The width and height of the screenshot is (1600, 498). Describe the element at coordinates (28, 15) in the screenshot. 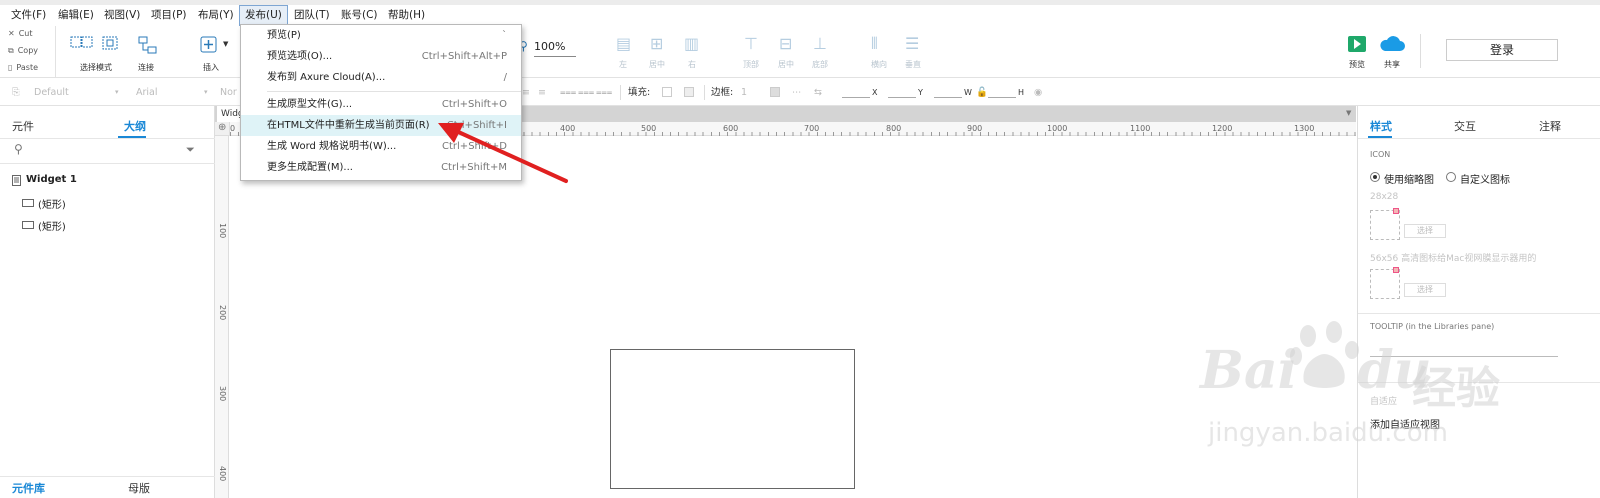

I see `menu-file: 文件(F)` at that location.